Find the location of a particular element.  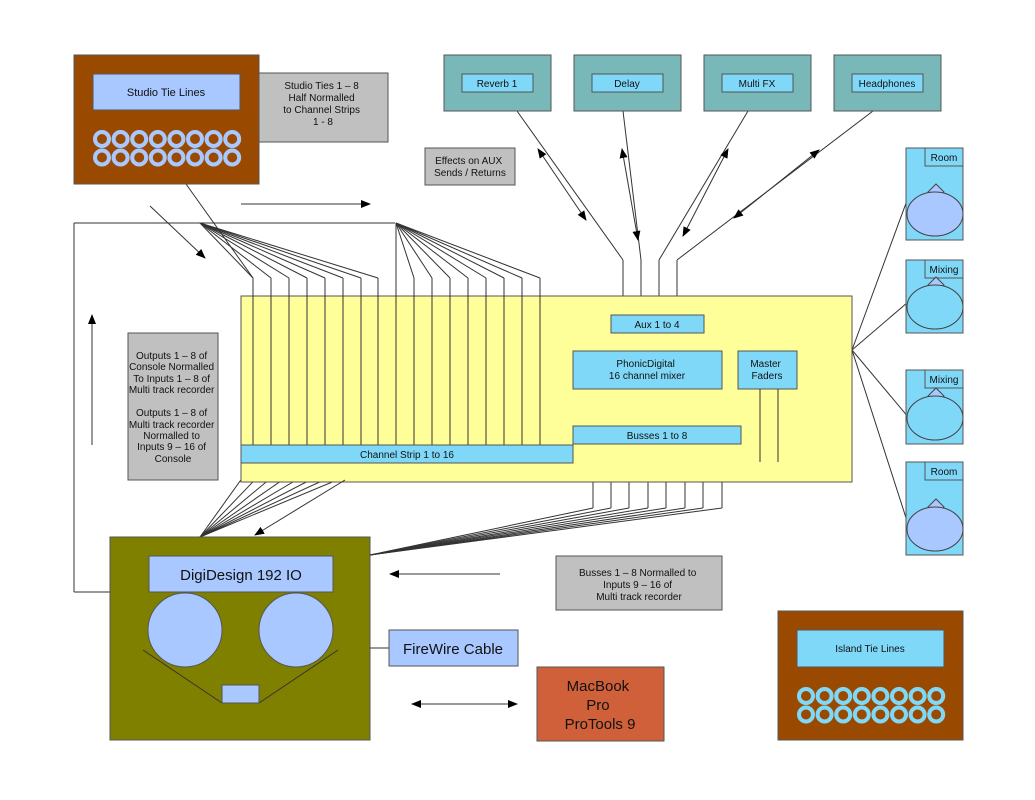

macbook-line: ProTools 9 is located at coordinates (600, 724).